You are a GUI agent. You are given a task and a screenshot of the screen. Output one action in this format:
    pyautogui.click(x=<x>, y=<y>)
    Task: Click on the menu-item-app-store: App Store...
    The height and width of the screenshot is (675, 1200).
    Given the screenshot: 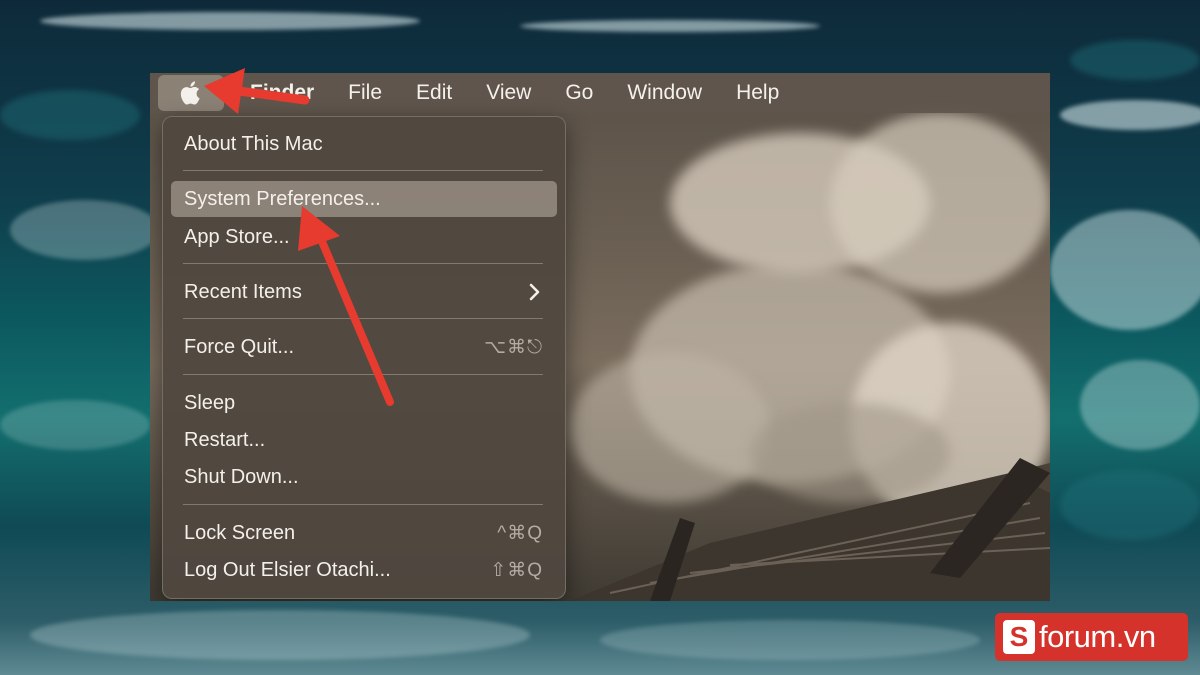 What is the action you would take?
    pyautogui.click(x=364, y=237)
    